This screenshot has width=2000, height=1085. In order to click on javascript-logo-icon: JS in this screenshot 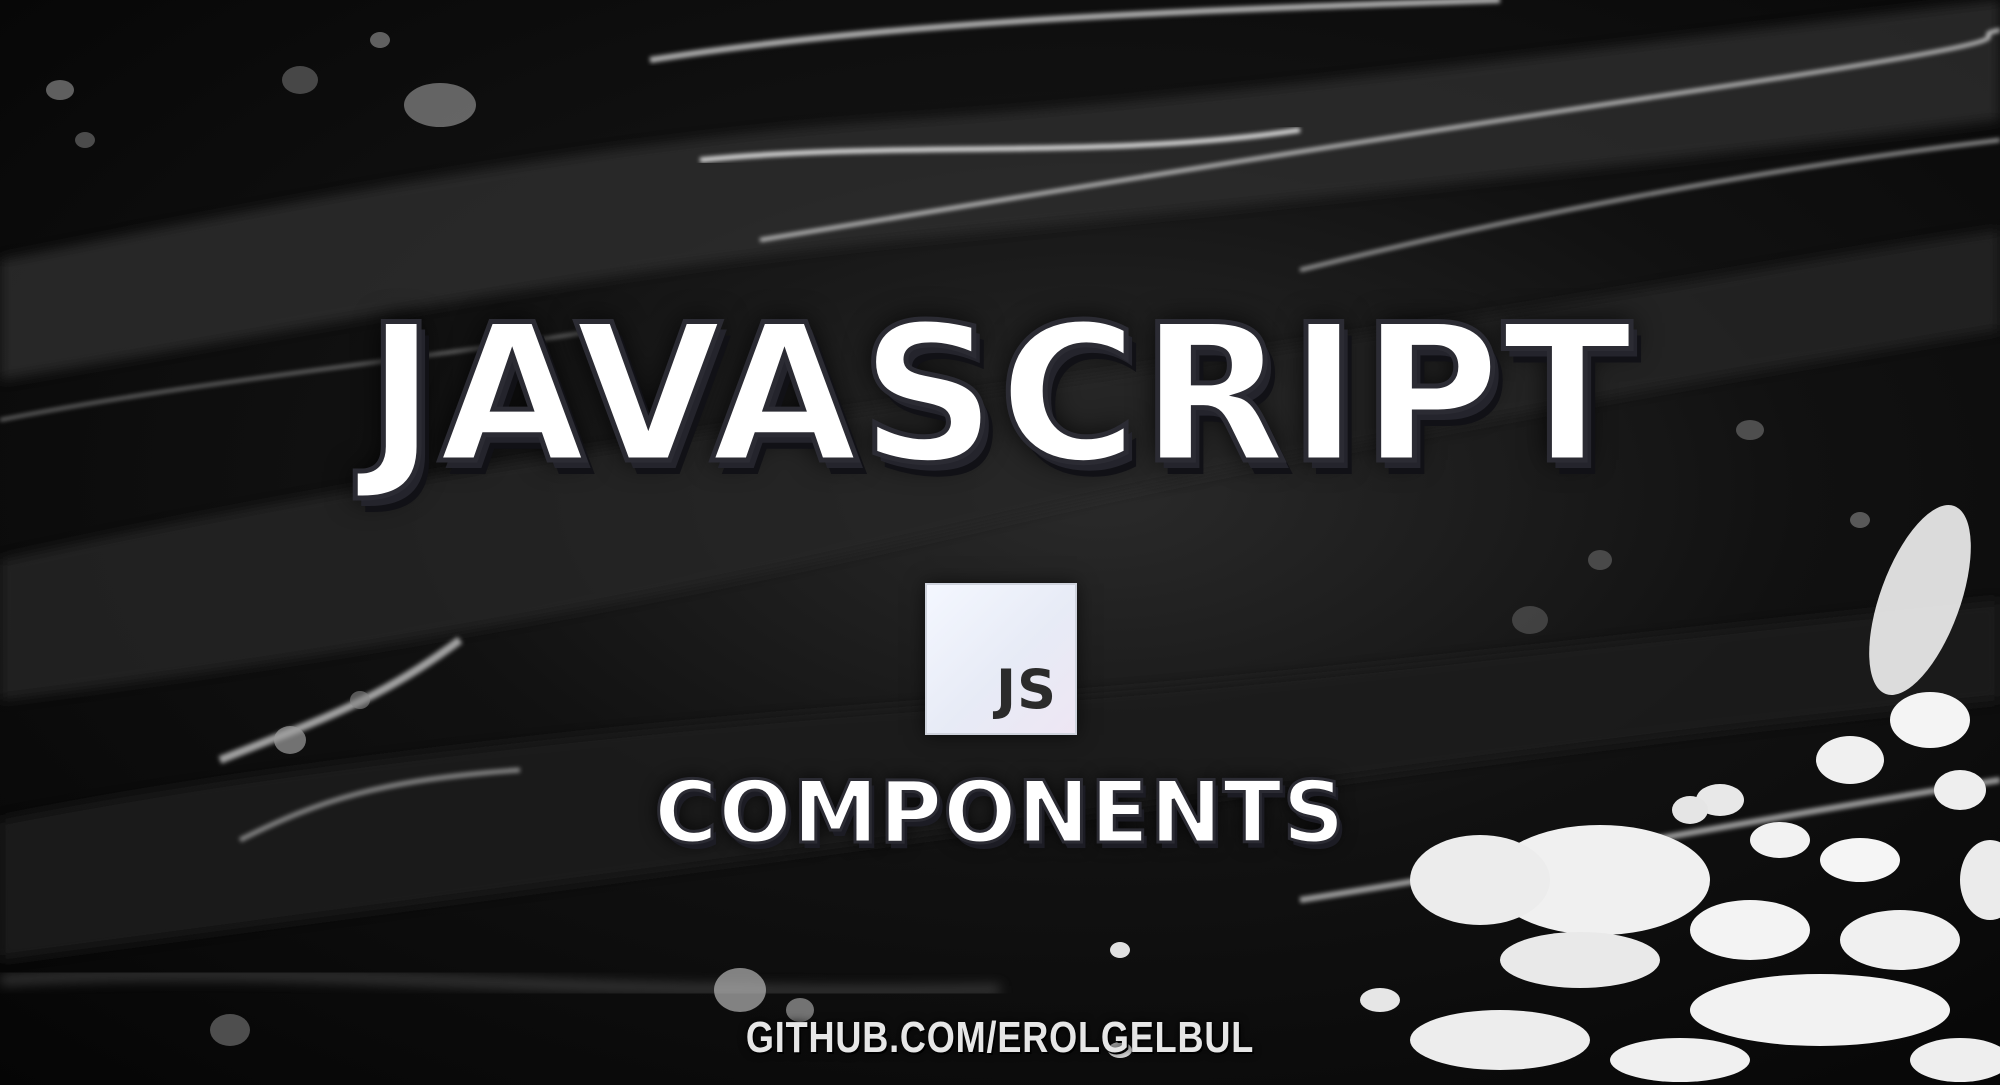, I will do `click(1001, 659)`.